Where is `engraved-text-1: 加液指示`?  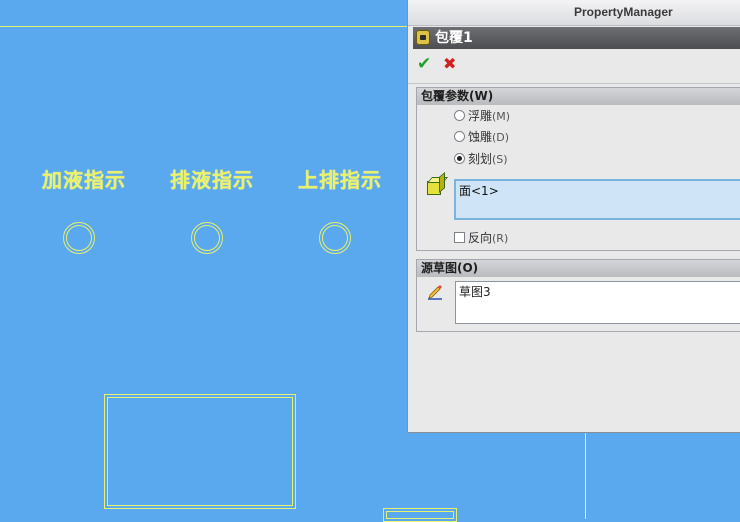 engraved-text-1: 加液指示 is located at coordinates (84, 180).